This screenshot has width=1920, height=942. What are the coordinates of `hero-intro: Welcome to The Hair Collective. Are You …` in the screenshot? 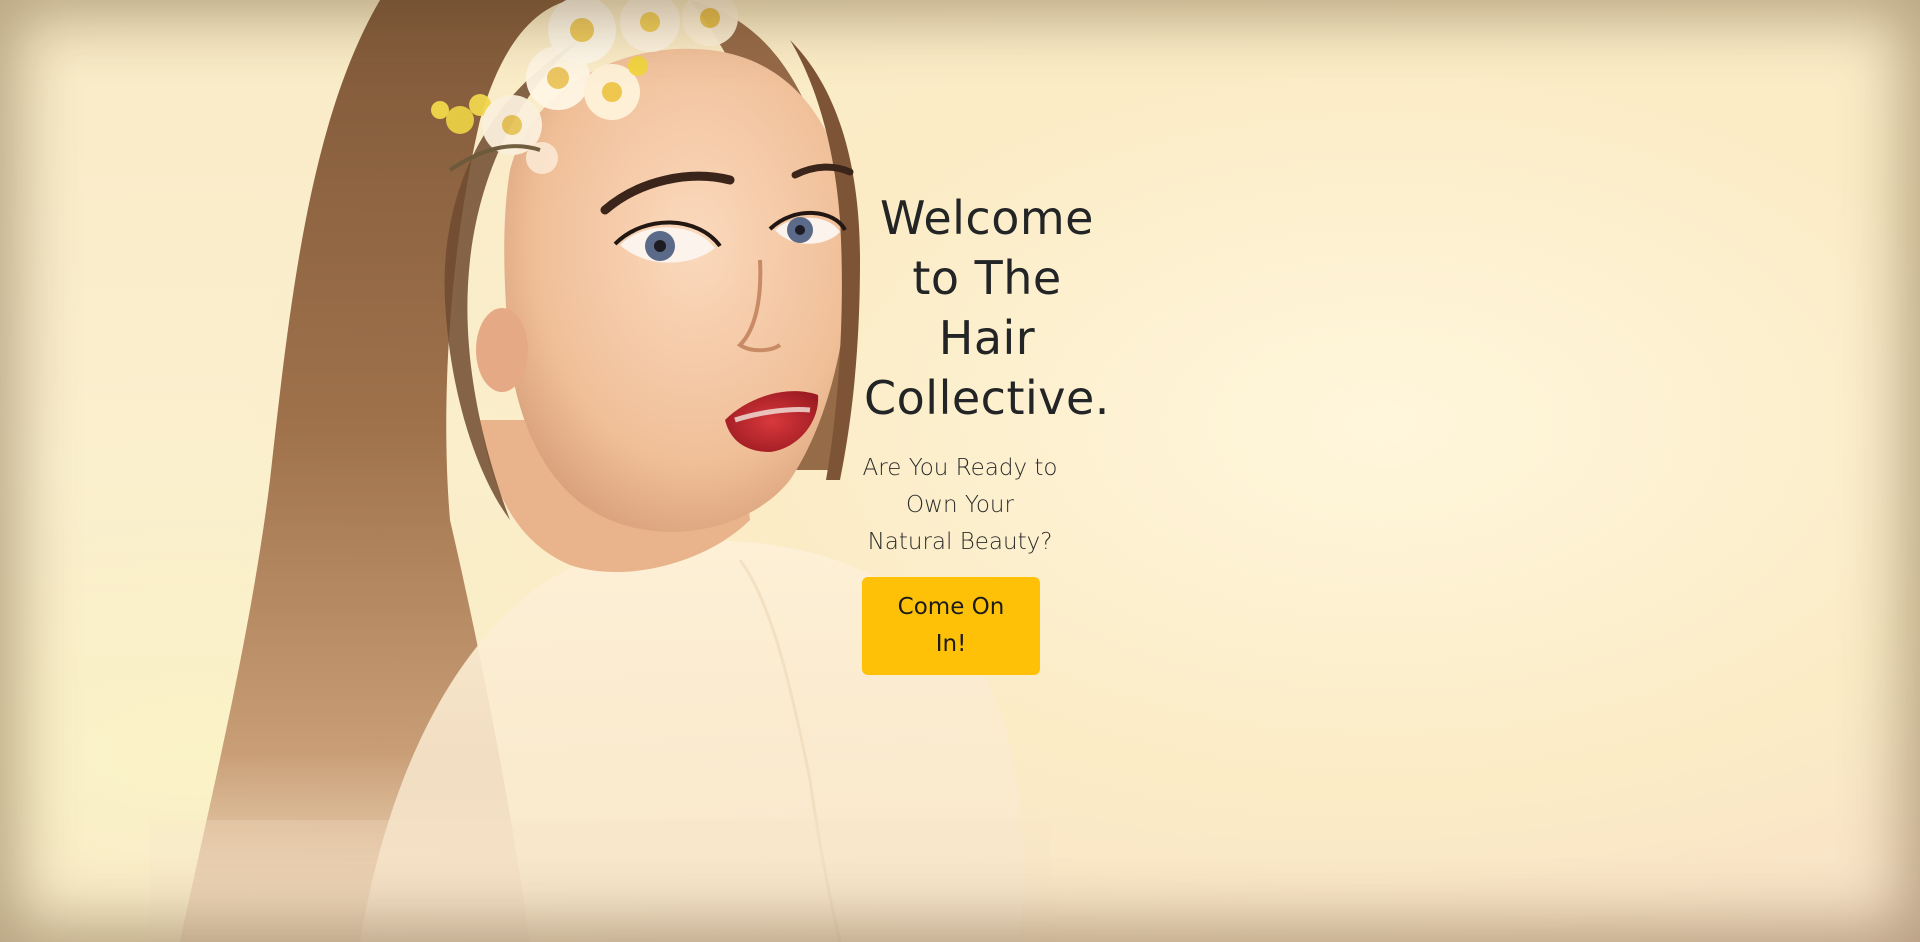 It's located at (987, 431).